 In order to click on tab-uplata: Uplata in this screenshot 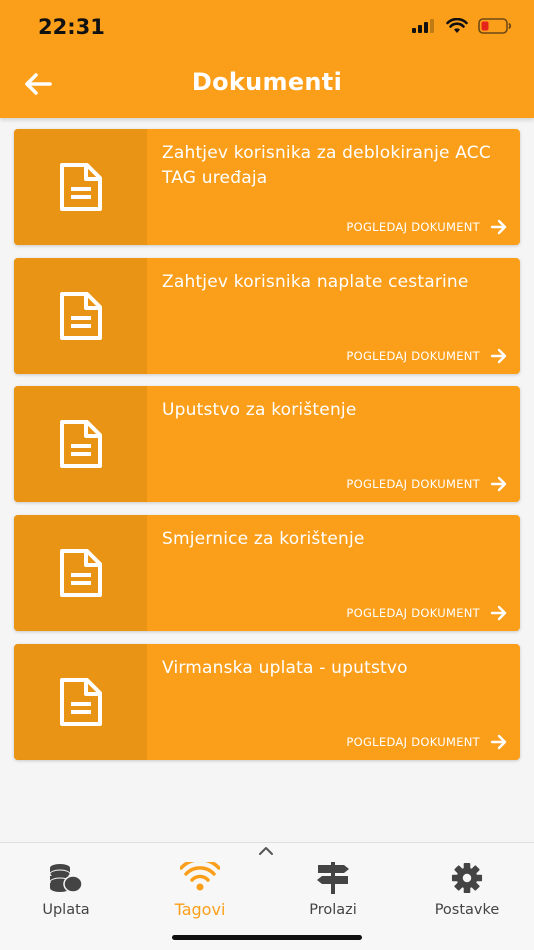, I will do `click(66, 890)`.